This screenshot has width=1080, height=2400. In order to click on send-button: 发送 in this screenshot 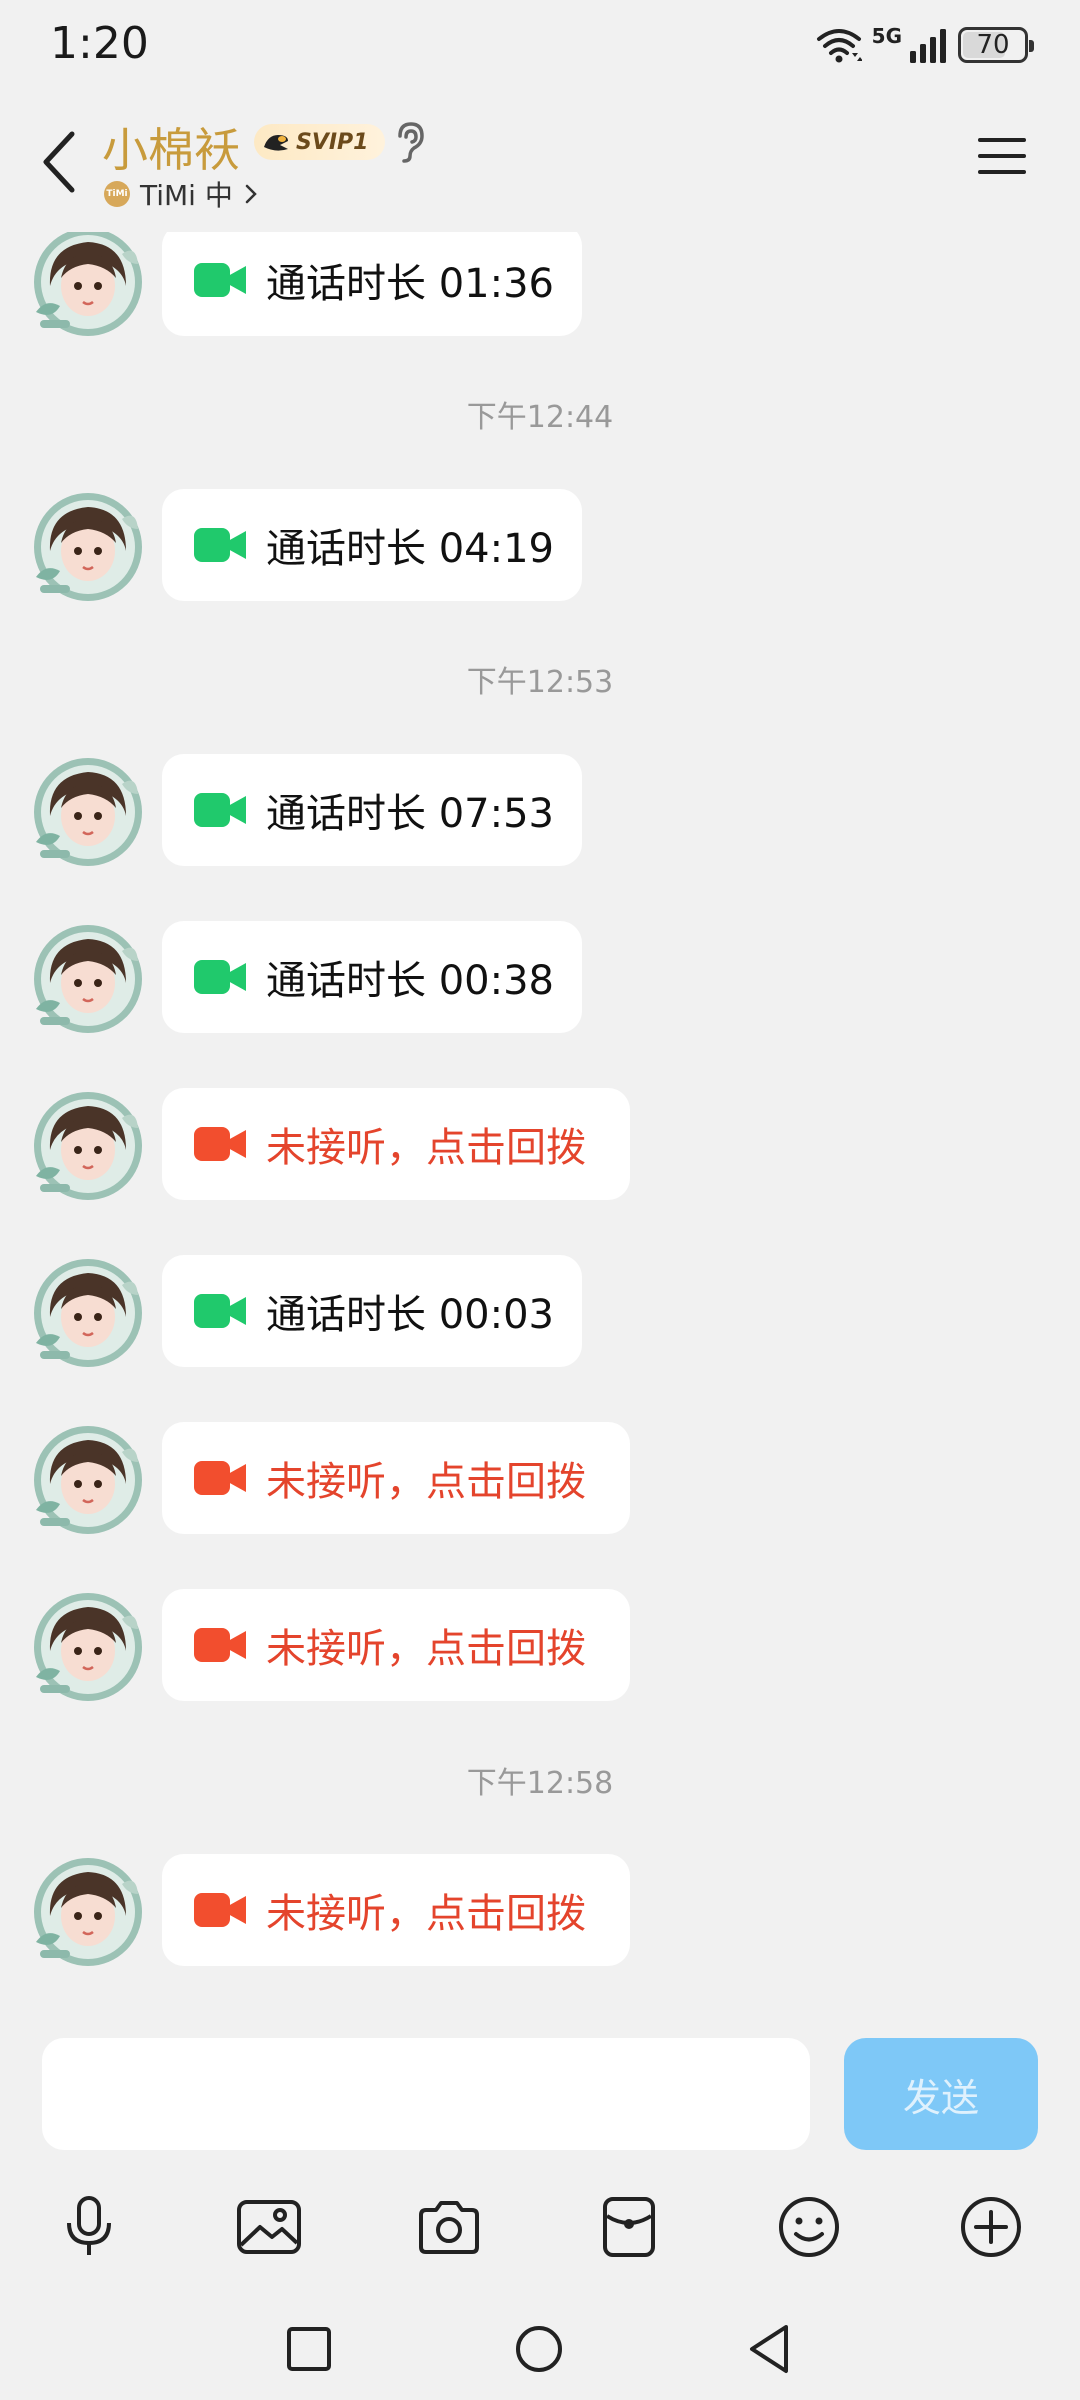, I will do `click(941, 2094)`.